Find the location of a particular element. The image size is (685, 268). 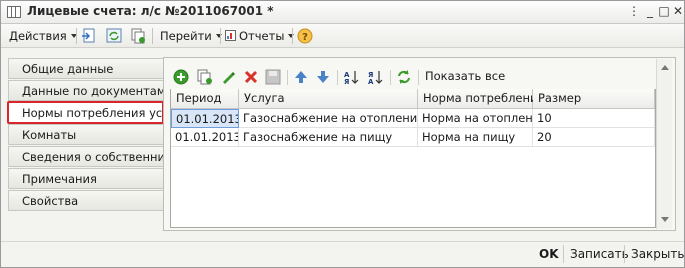

column-header-period: Период is located at coordinates (205, 99).